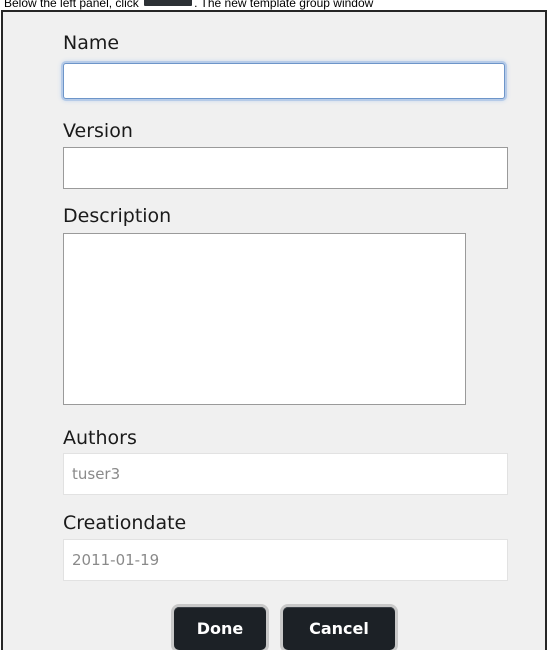 This screenshot has height=650, width=553. I want to click on creationdate-input, so click(285, 560).